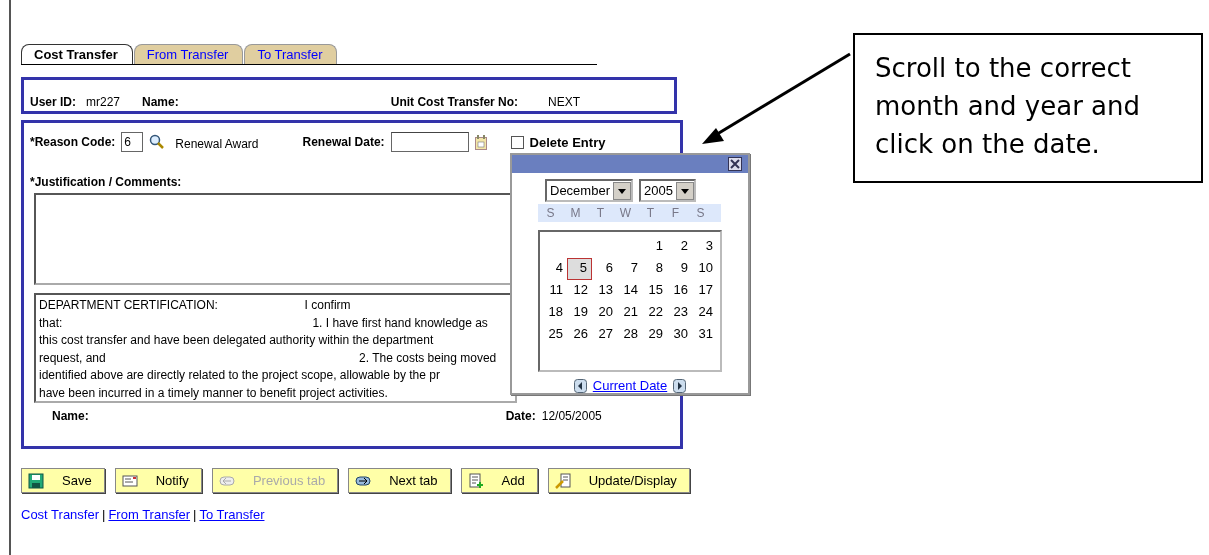 Image resolution: width=1209 pixels, height=555 pixels. Describe the element at coordinates (291, 54) in the screenshot. I see `tab: To Transfer` at that location.